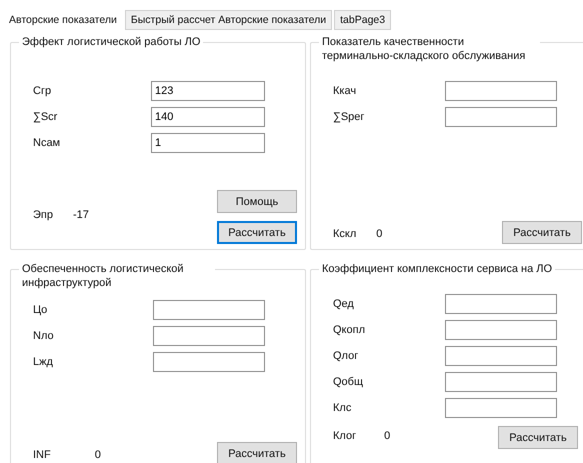 The image size is (583, 463). Describe the element at coordinates (47, 143) in the screenshot. I see `field-label: Nсам` at that location.